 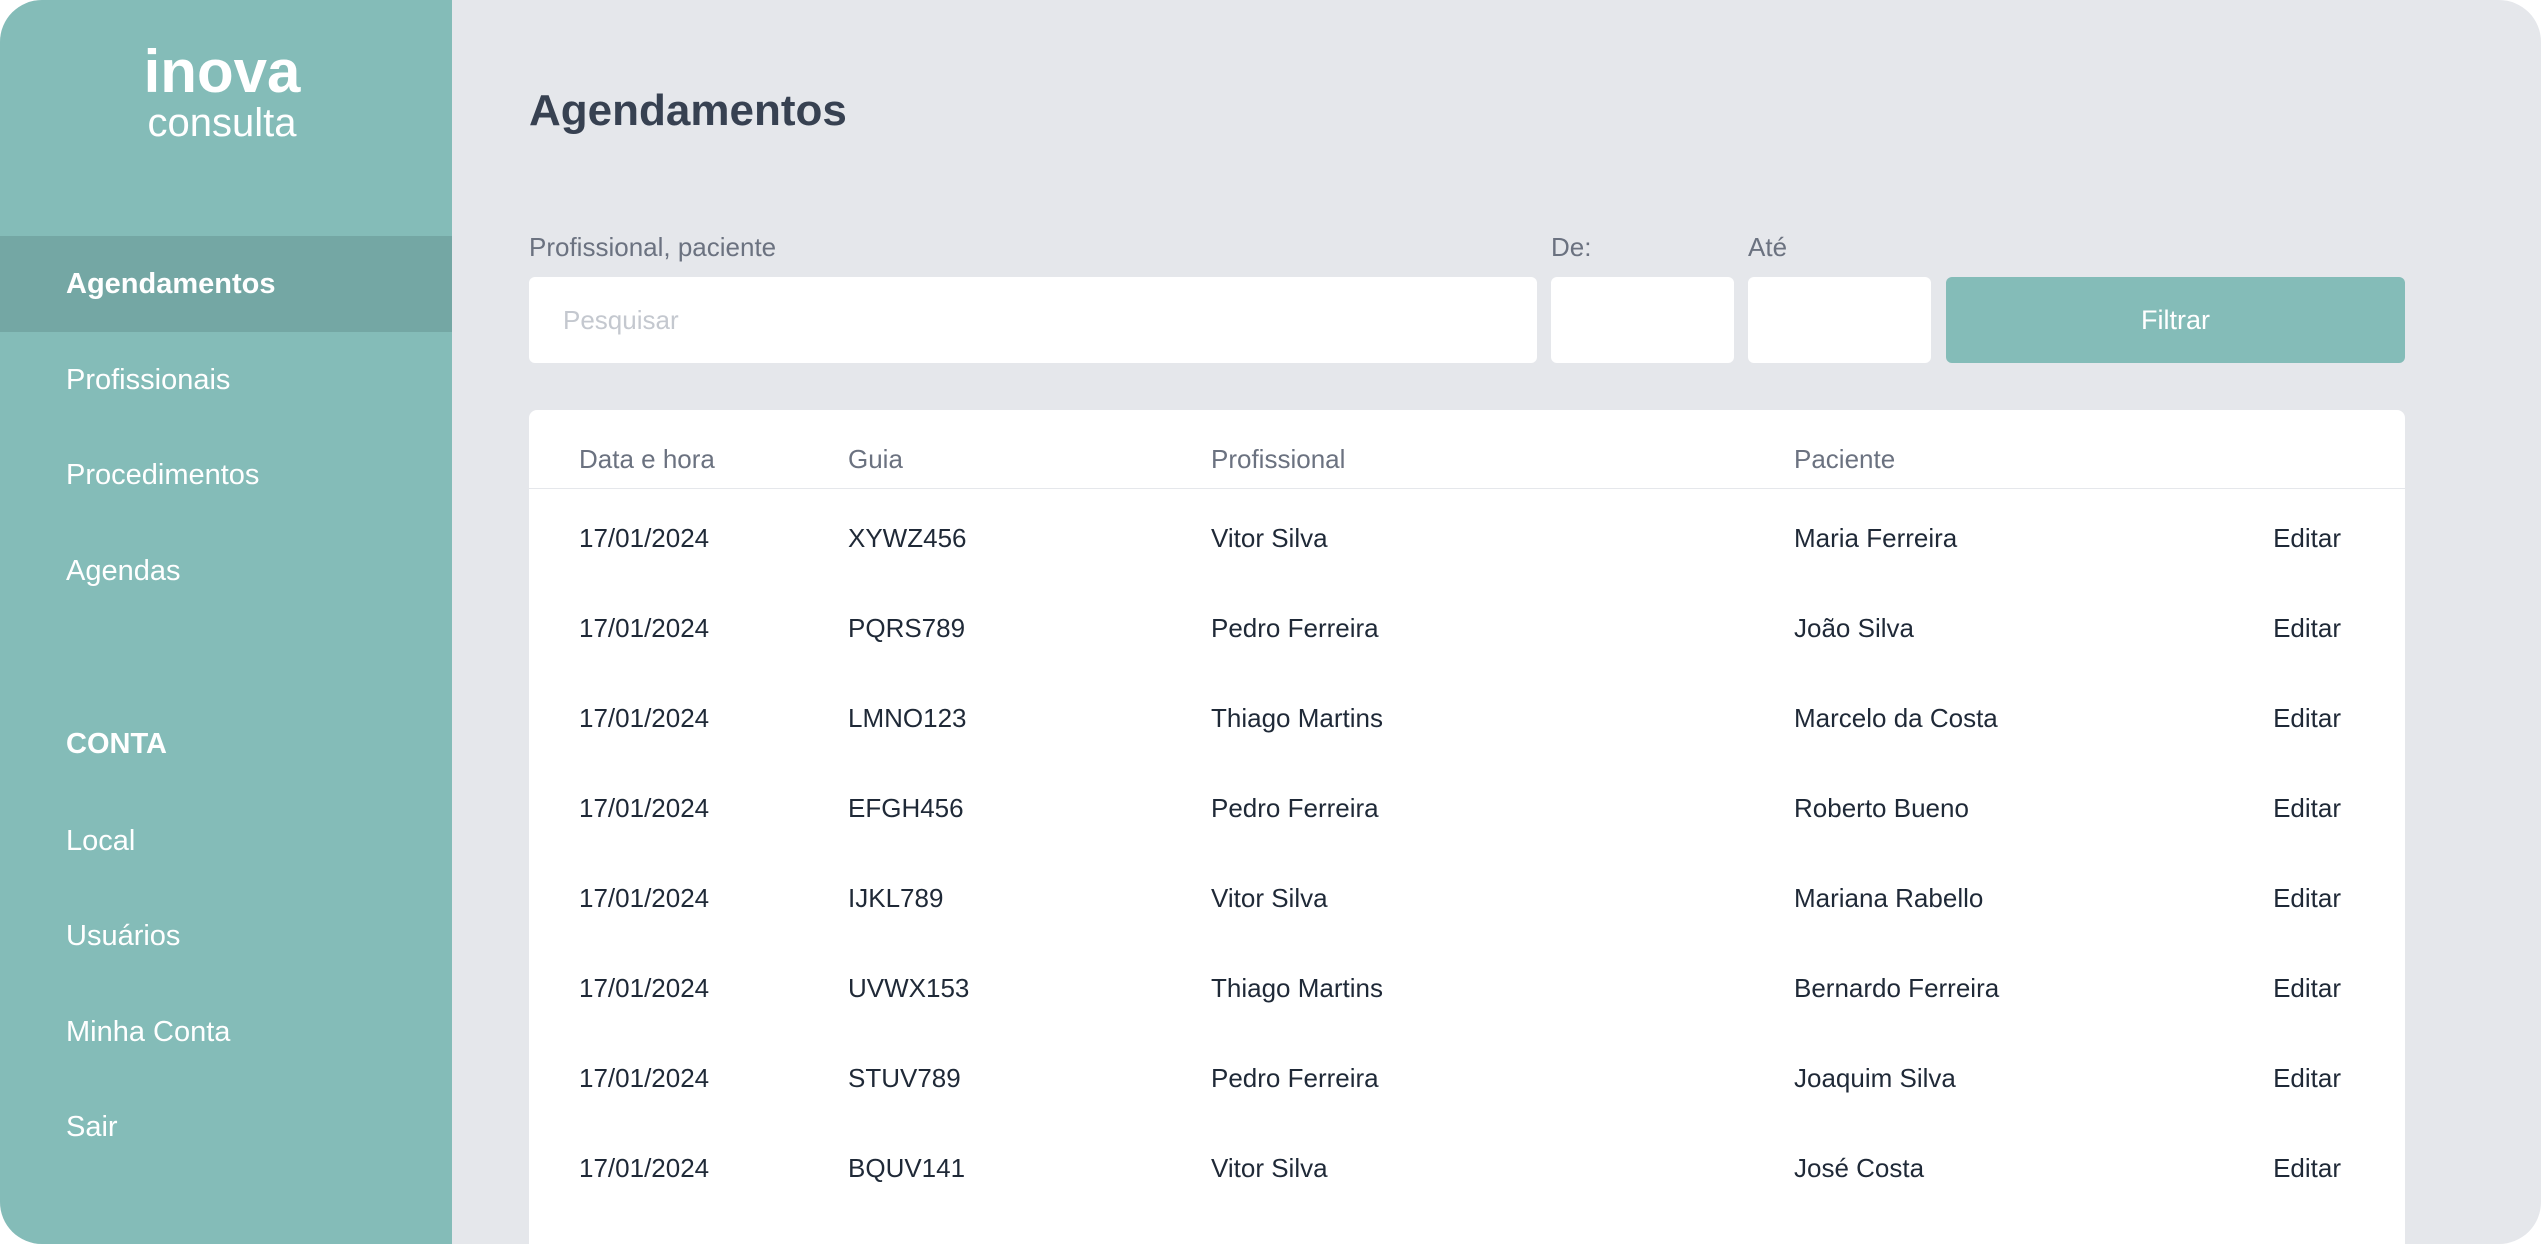 I want to click on date-to-label: Até, so click(x=1768, y=247).